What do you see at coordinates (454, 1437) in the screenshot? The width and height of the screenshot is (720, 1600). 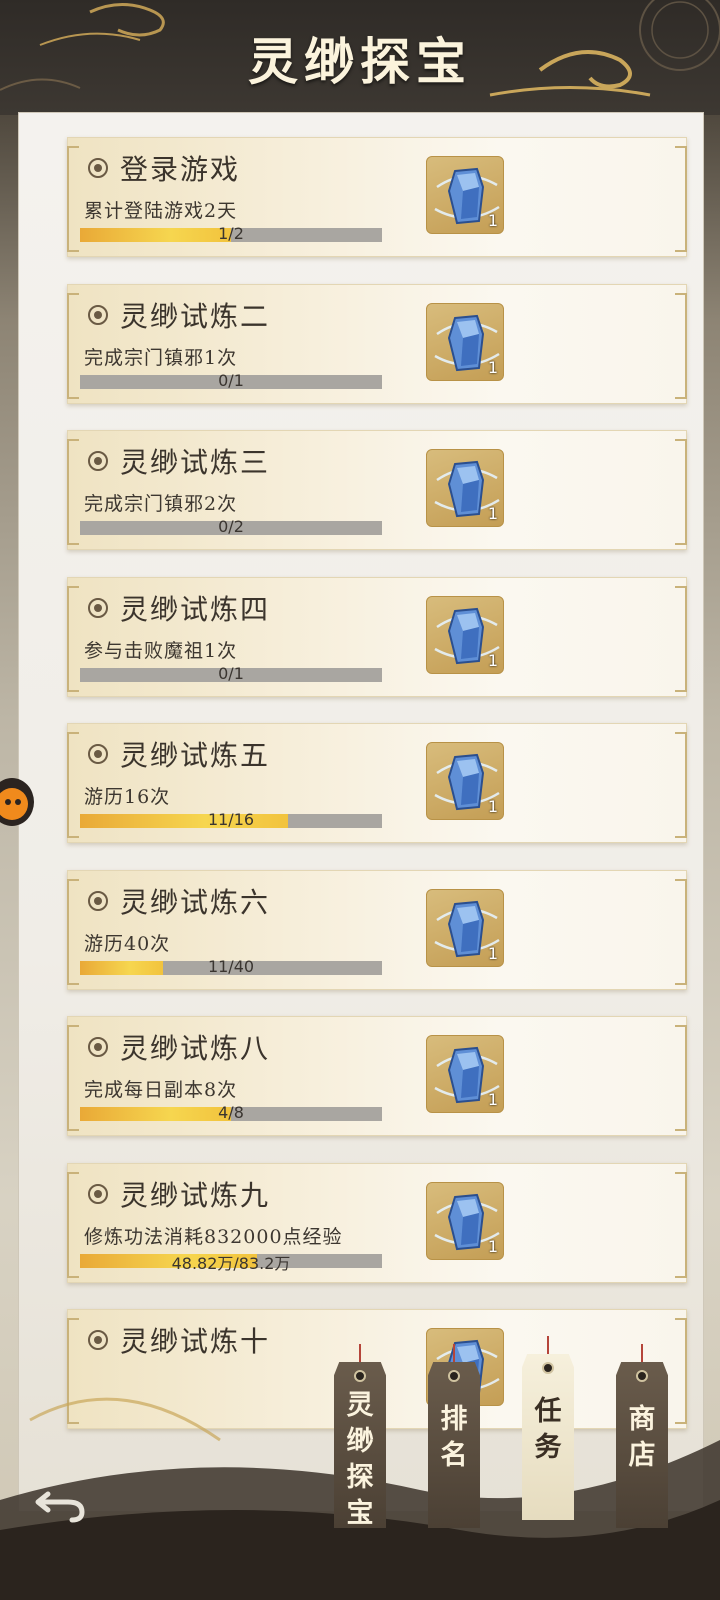 I see `tab-label: 排名` at bounding box center [454, 1437].